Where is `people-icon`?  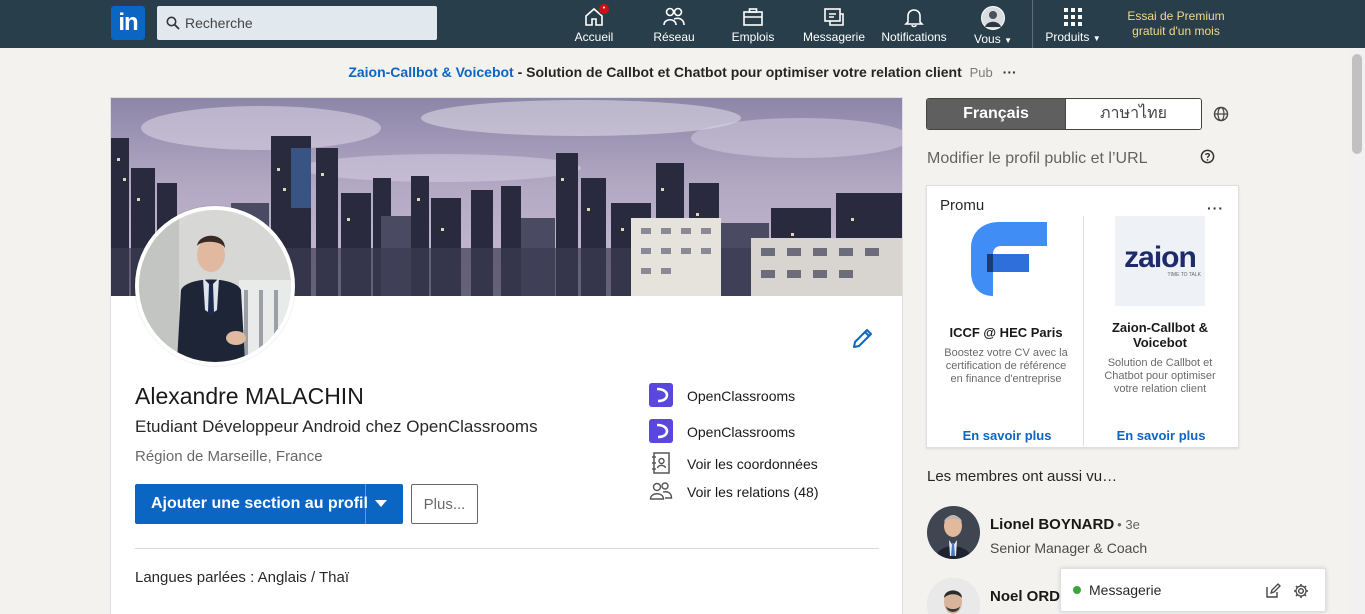
people-icon is located at coordinates (661, 491).